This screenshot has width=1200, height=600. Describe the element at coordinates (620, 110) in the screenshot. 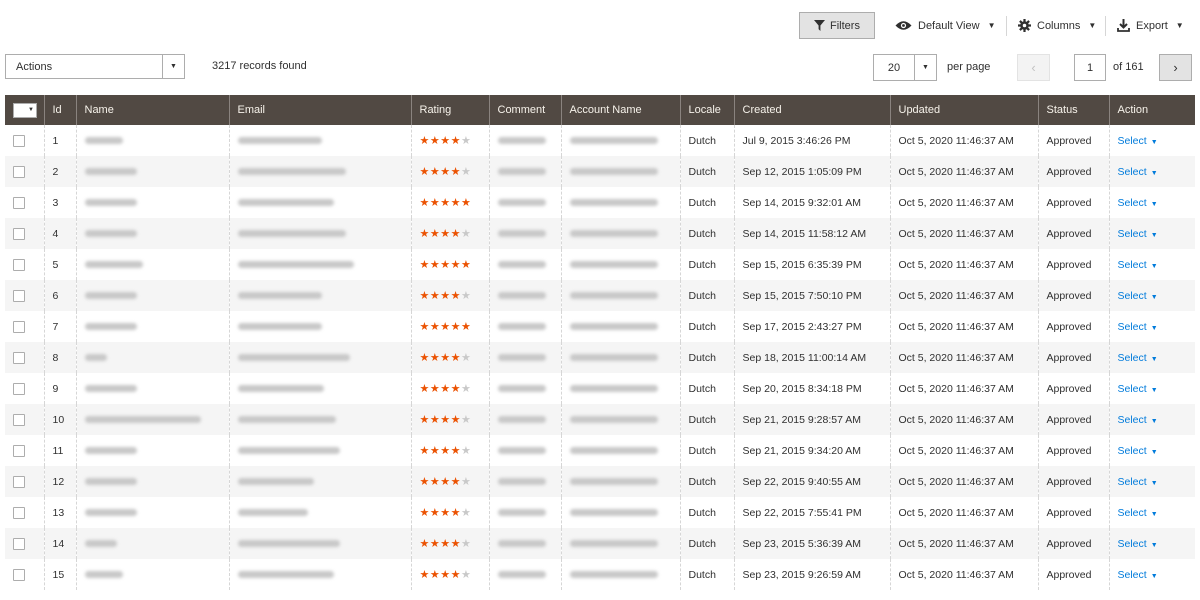

I see `column-header-account-name: Account Name` at that location.